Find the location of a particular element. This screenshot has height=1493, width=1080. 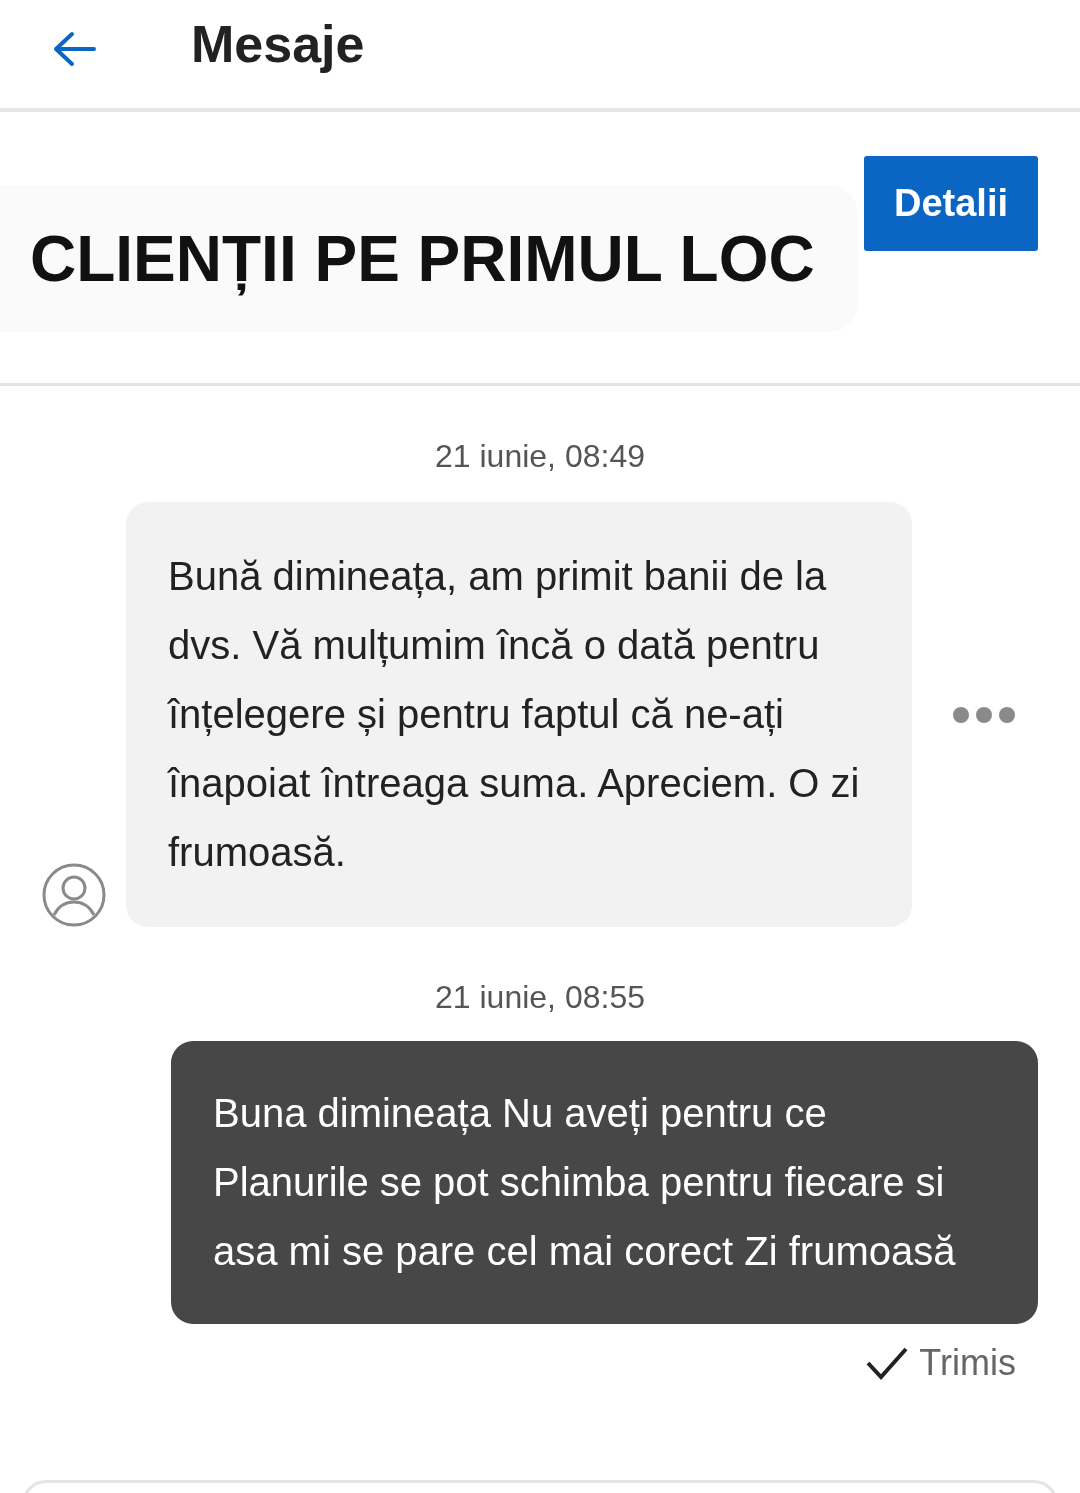

sent-status: Trimis is located at coordinates (967, 1363).